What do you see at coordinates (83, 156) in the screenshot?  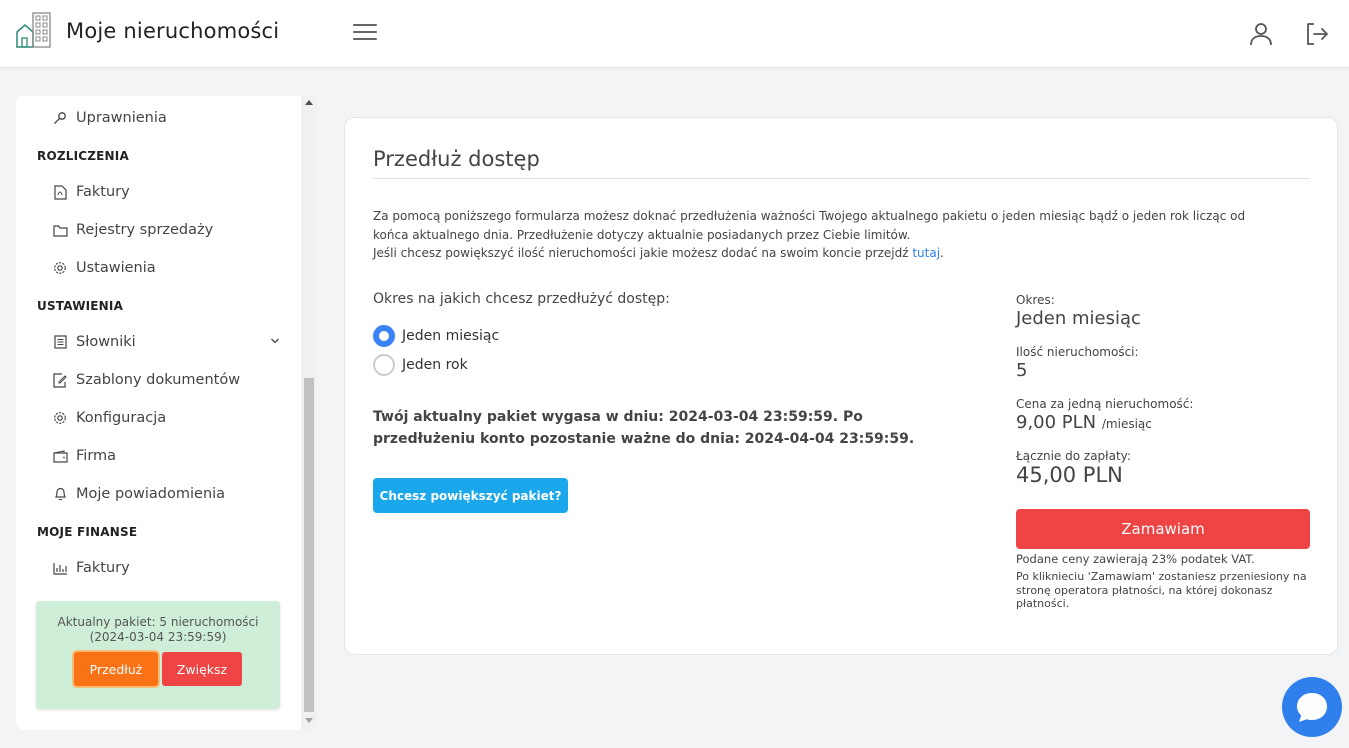 I see `section-title-rozliczenia: ROZLICZENIA` at bounding box center [83, 156].